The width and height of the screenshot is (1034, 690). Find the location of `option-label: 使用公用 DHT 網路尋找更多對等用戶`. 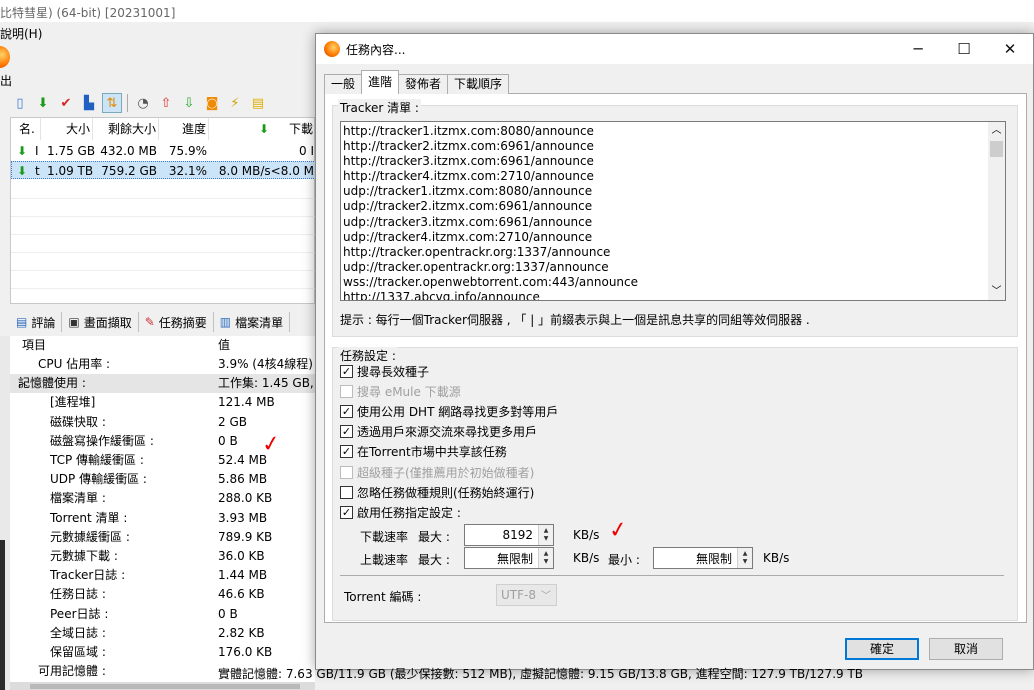

option-label: 使用公用 DHT 網路尋找更多對等用戶 is located at coordinates (458, 411).